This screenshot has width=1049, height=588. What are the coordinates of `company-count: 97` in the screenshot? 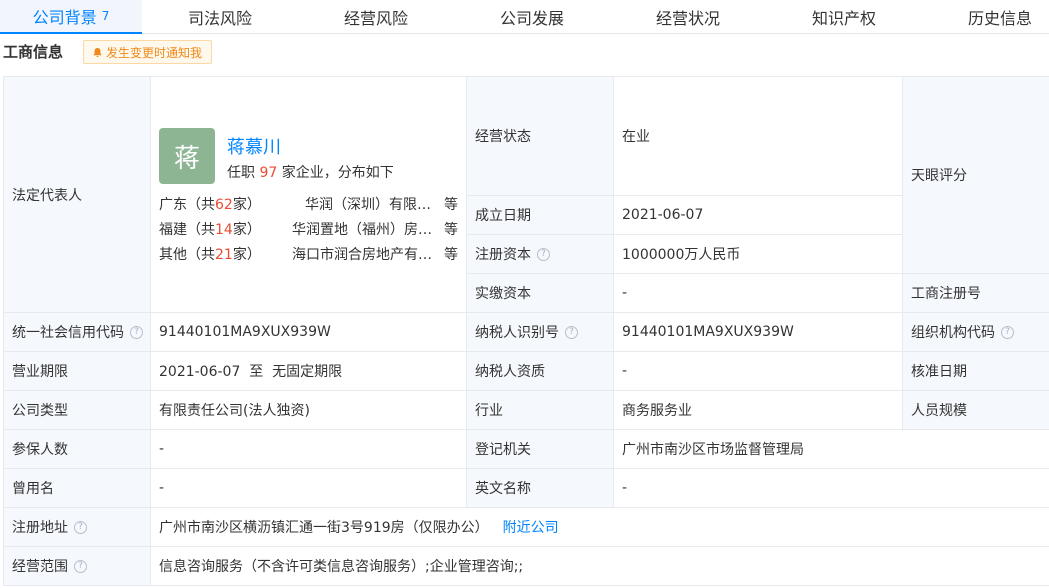 It's located at (268, 173).